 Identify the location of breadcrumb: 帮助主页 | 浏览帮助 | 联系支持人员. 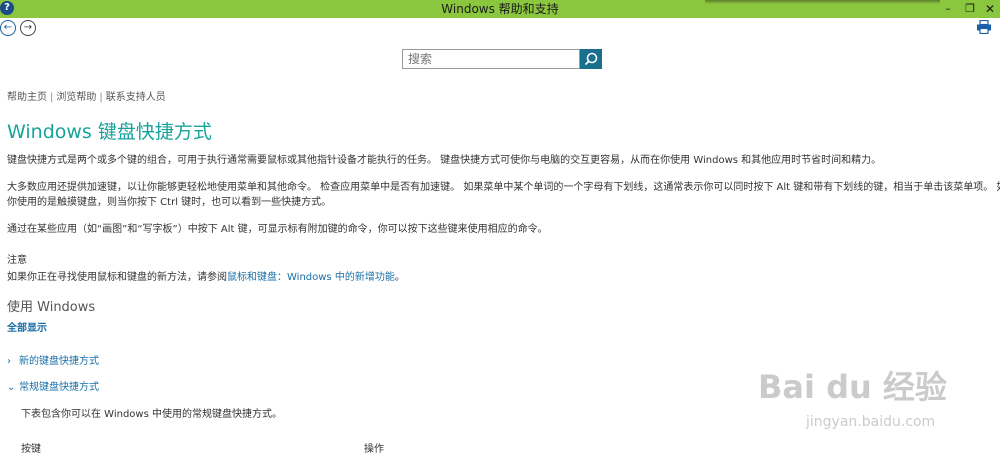
(86, 95).